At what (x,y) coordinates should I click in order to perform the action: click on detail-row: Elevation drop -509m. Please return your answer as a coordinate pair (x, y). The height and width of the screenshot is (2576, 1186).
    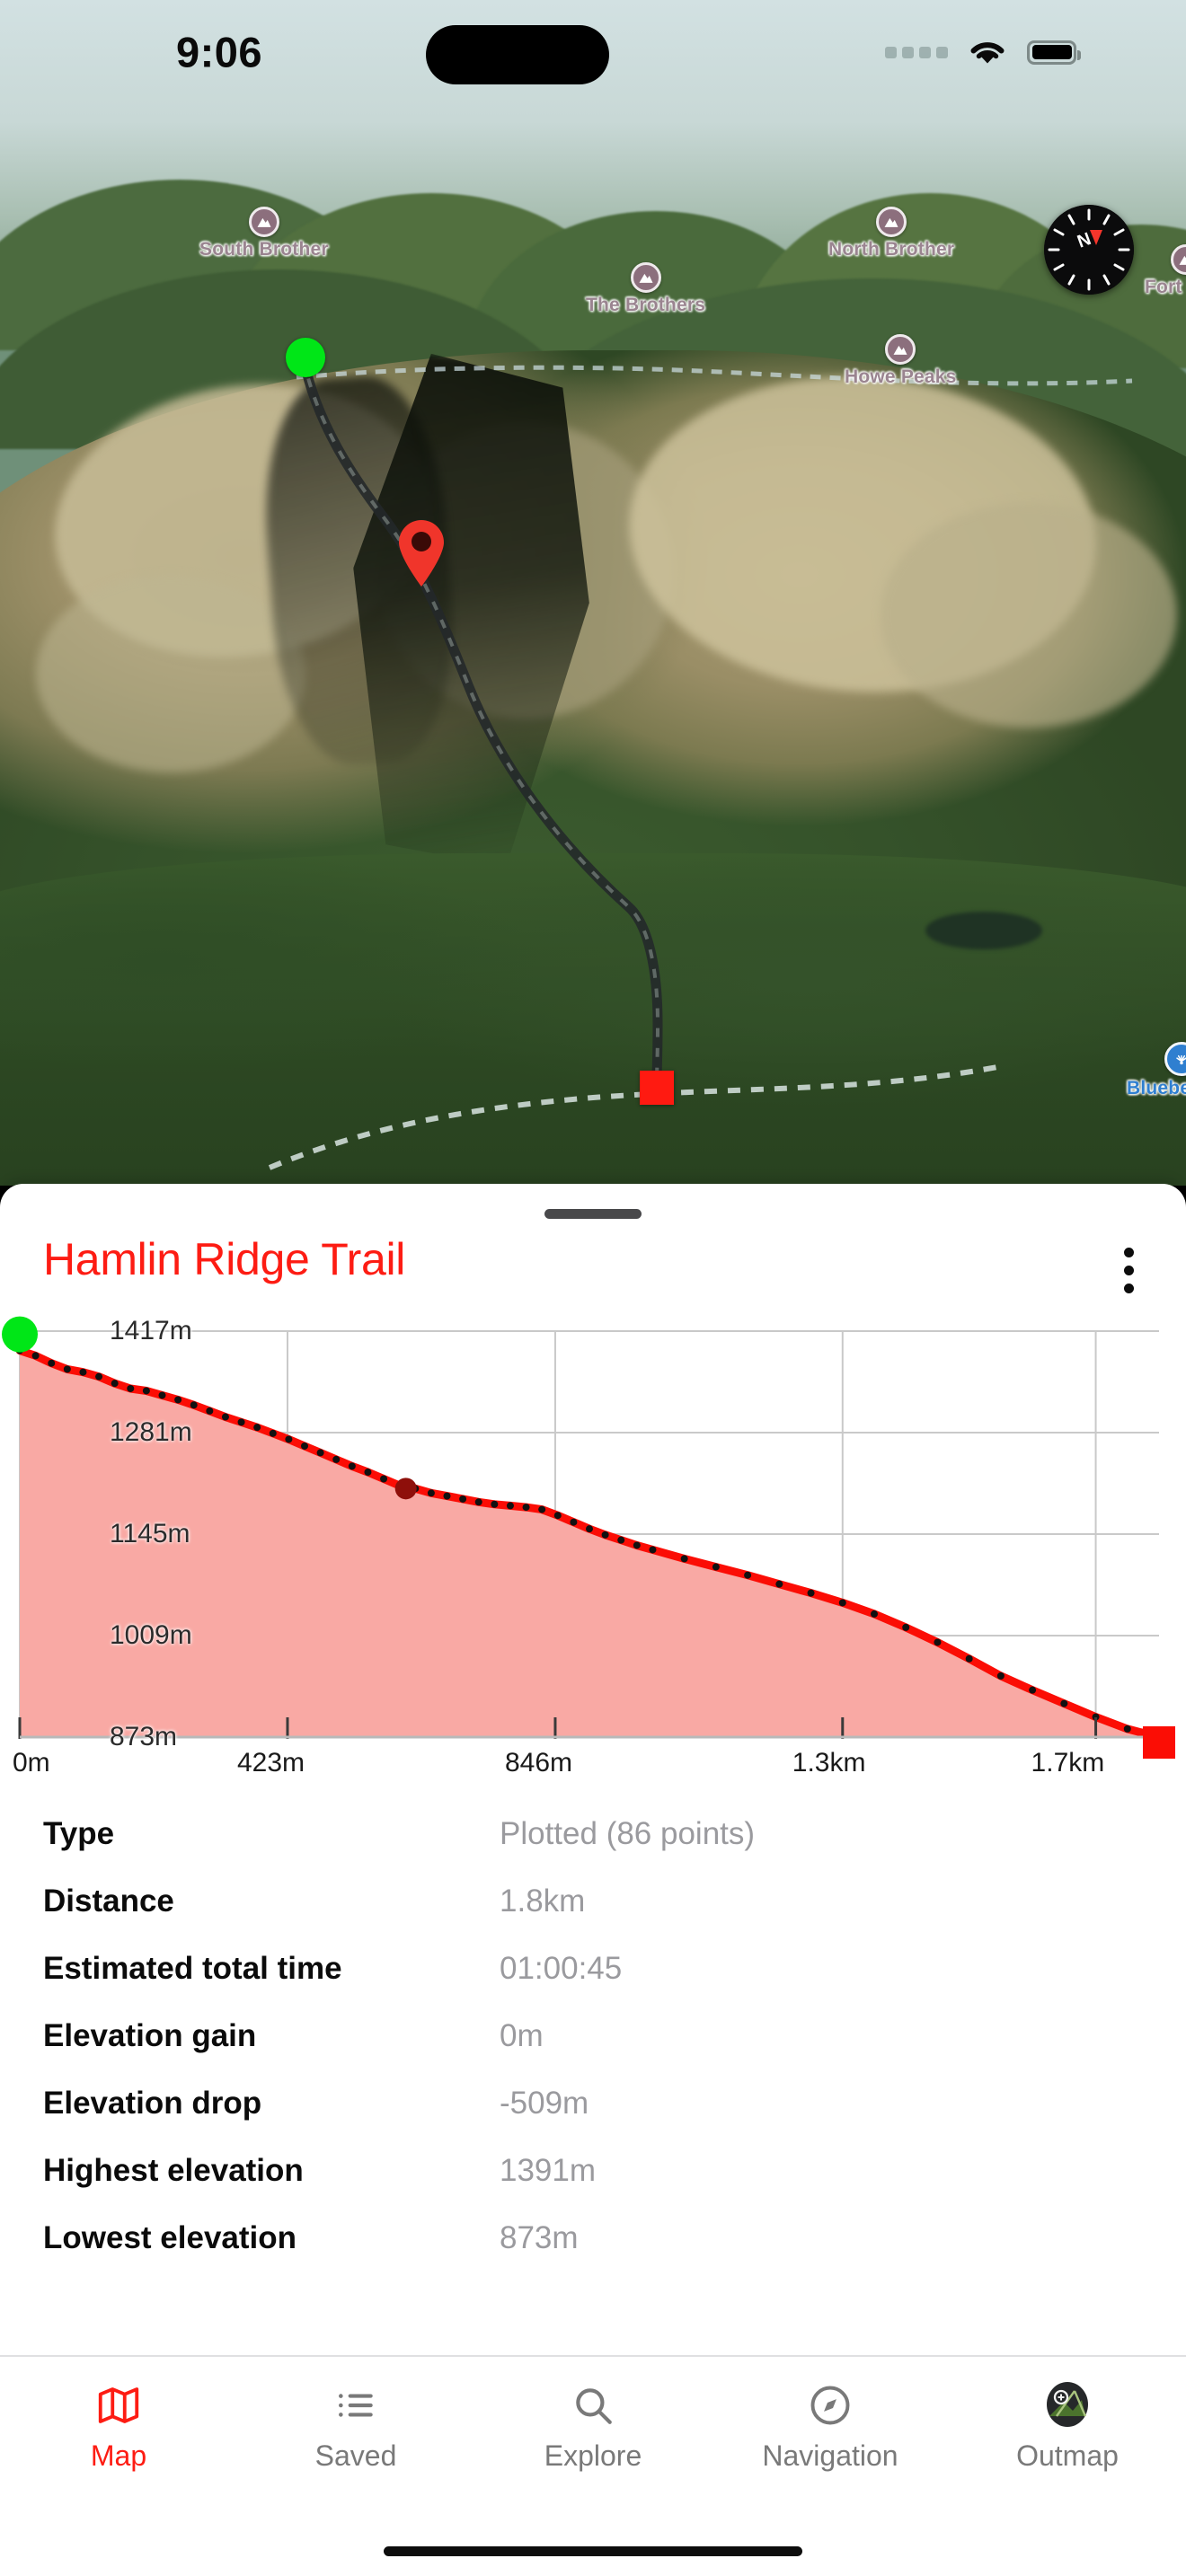
    Looking at the image, I should click on (593, 2119).